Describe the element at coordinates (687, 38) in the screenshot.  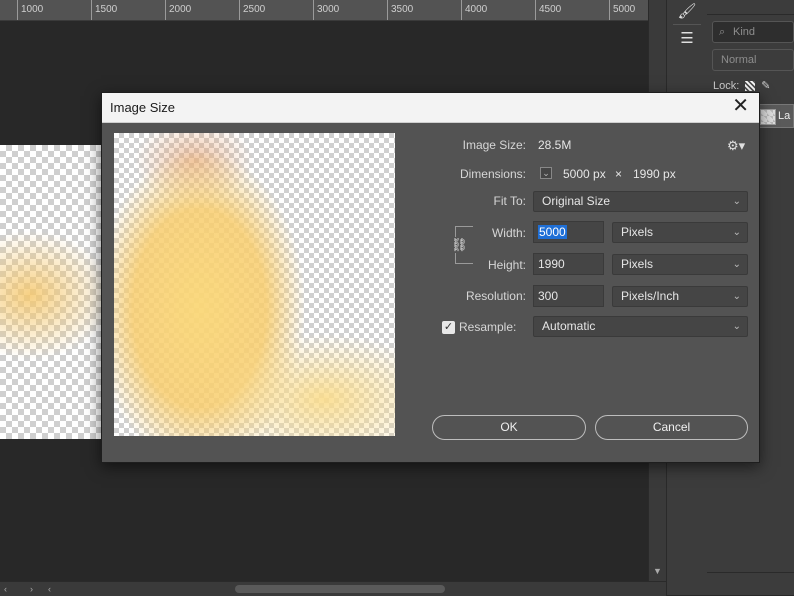
I see `adjustments-sliders-icon: ☰` at that location.